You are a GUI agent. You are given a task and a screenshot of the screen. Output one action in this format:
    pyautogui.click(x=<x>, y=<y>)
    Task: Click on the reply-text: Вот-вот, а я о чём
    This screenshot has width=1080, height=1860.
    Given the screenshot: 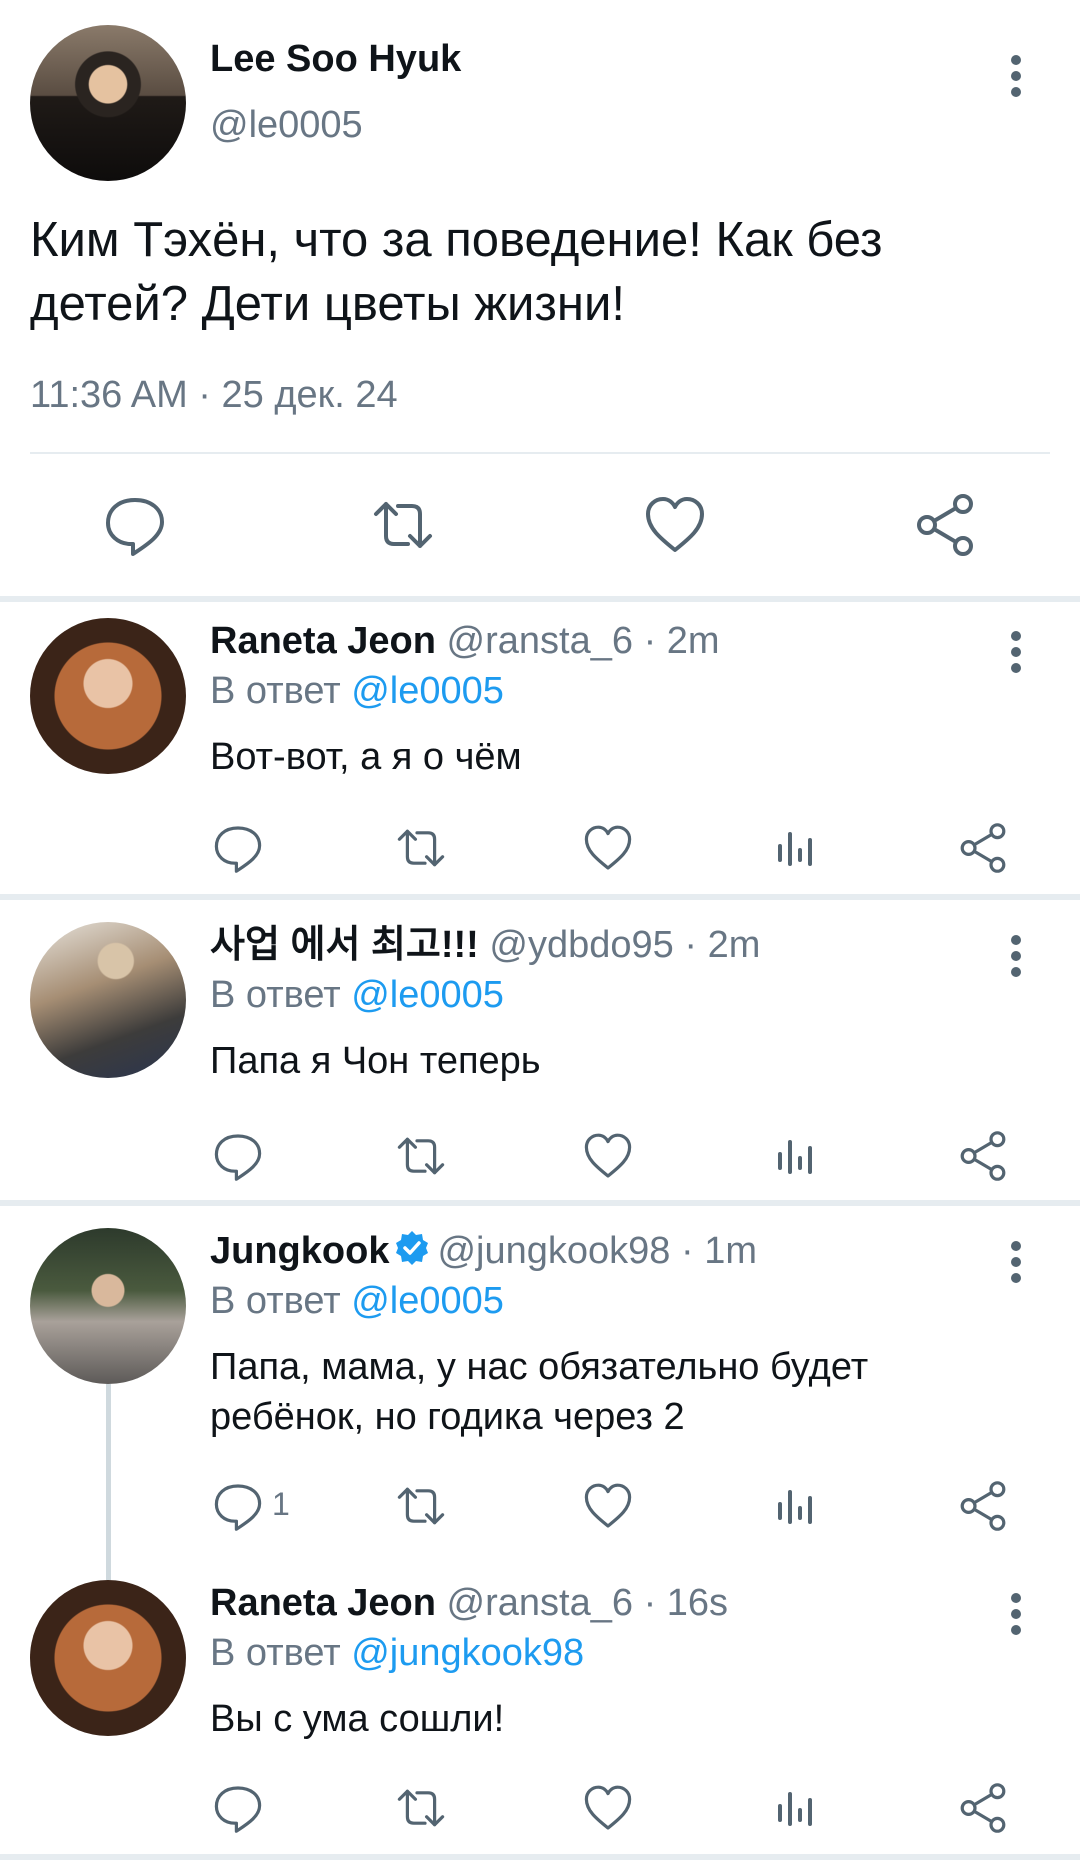 What is the action you would take?
    pyautogui.click(x=366, y=757)
    